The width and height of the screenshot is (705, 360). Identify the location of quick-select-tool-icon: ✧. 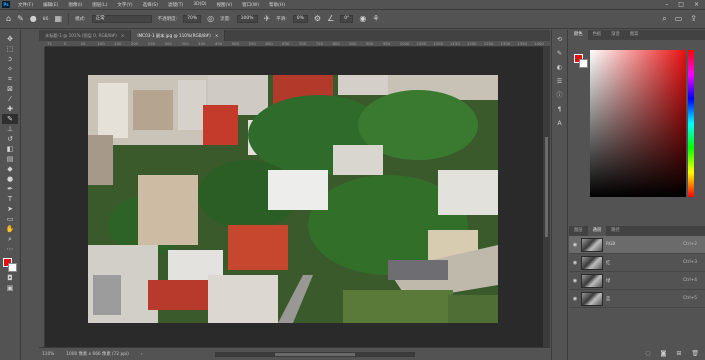
(10, 69).